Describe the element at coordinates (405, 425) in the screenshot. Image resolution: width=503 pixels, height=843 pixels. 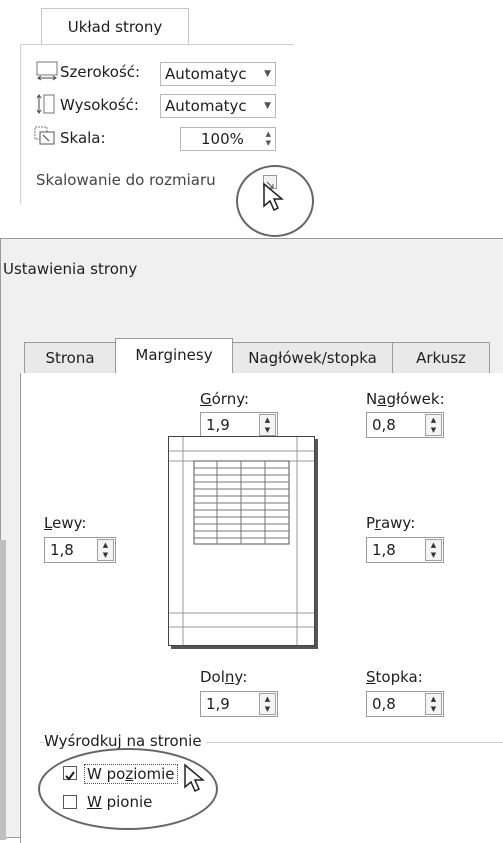
I see `header-margin-spinner: 0,8 ▲ ▼` at that location.